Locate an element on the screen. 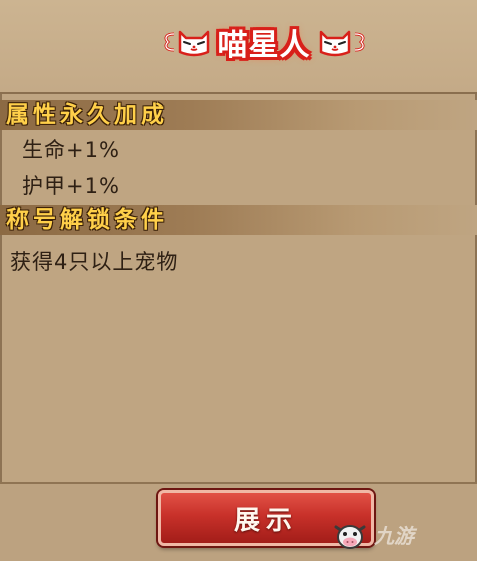 This screenshot has width=477, height=561. lucky-cat-left-icon is located at coordinates (193, 43).